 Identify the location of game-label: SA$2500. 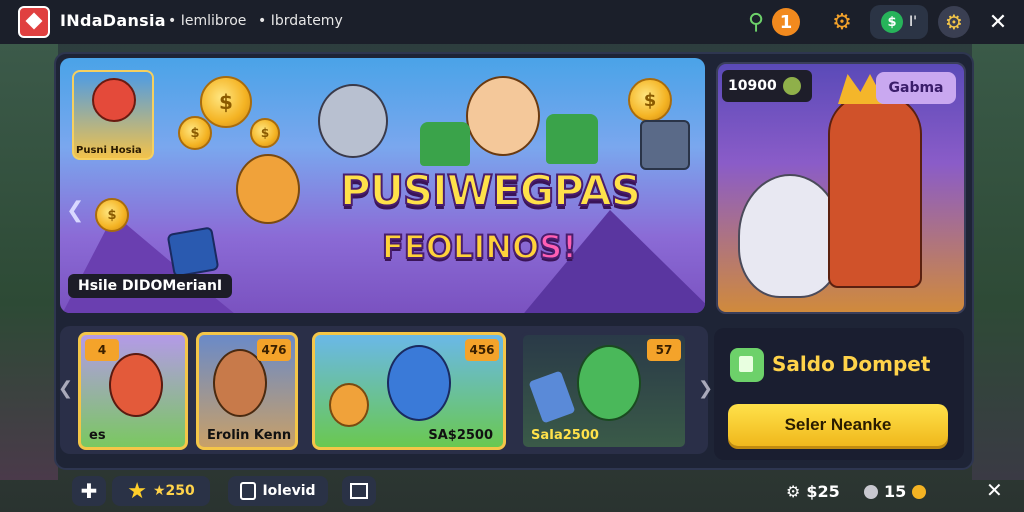
(460, 435).